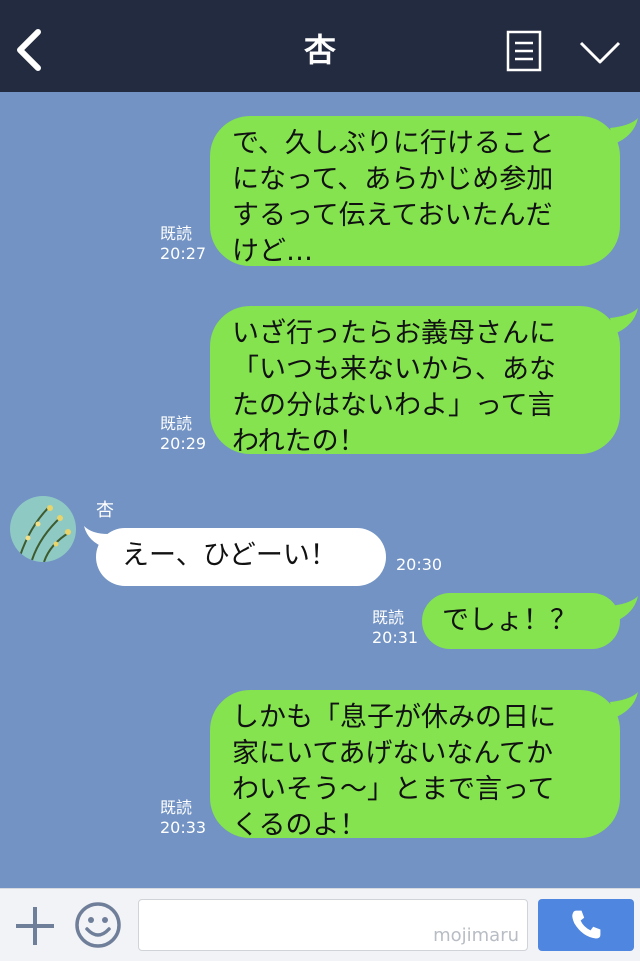  I want to click on message-input: mojimaru, so click(333, 925).